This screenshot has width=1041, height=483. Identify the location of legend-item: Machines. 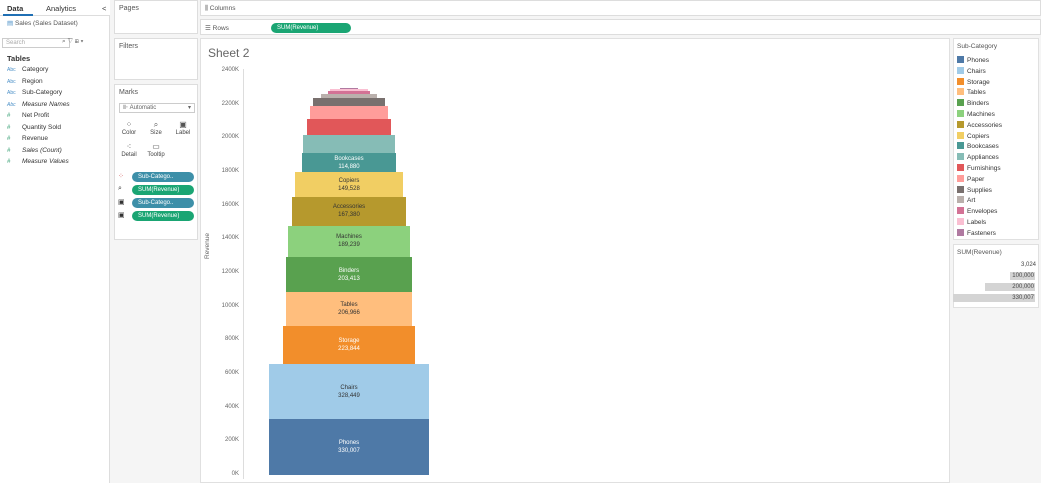
(976, 114).